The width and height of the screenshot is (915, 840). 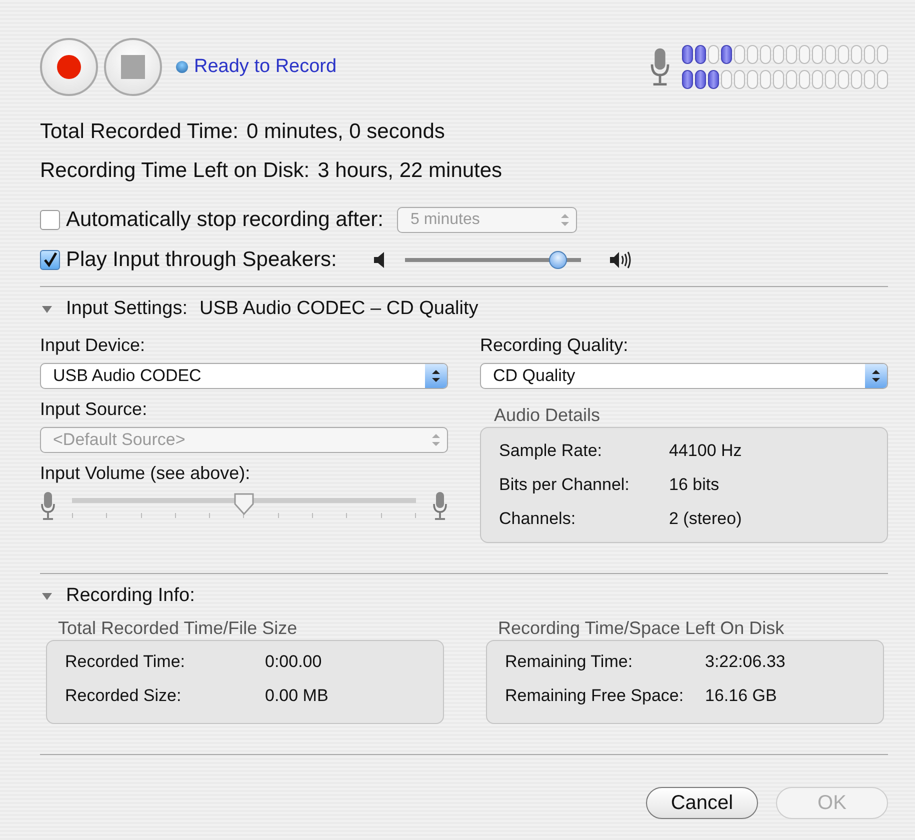 I want to click on checkbox-label: Play Input through Speakers:, so click(x=201, y=260).